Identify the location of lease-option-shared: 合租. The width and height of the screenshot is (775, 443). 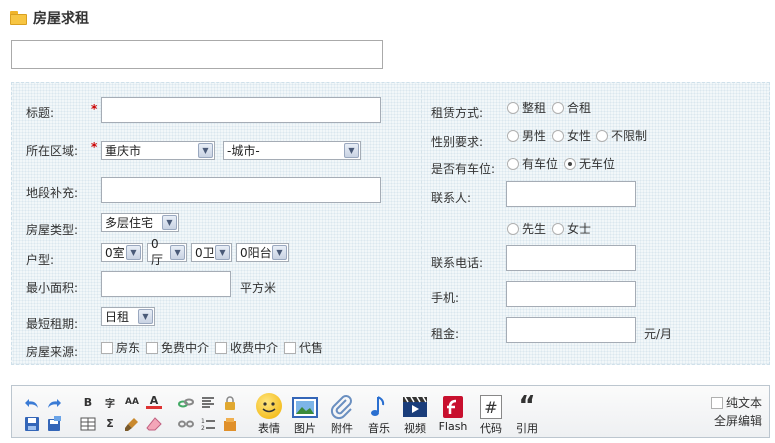
(571, 107).